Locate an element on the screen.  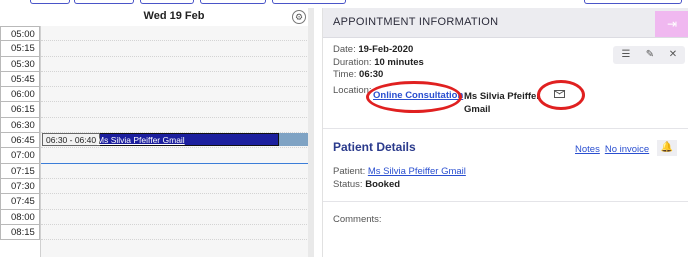
duration-label: Duration: is located at coordinates (352, 62).